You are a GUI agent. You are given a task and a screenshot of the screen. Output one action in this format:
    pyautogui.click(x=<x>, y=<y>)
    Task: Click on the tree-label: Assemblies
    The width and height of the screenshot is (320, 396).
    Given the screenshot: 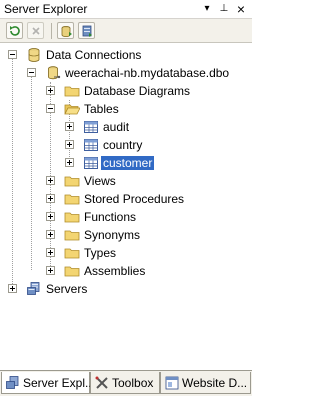 What is the action you would take?
    pyautogui.click(x=115, y=271)
    